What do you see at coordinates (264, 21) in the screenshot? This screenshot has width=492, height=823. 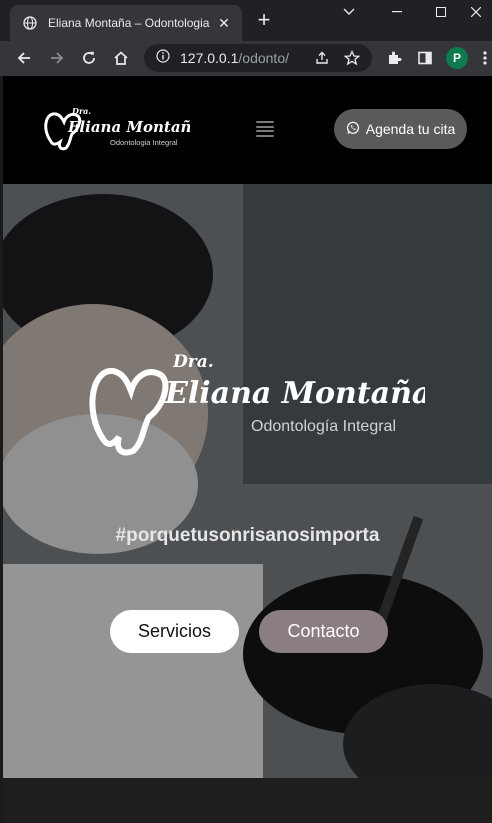 I see `new-tab-icon: +` at bounding box center [264, 21].